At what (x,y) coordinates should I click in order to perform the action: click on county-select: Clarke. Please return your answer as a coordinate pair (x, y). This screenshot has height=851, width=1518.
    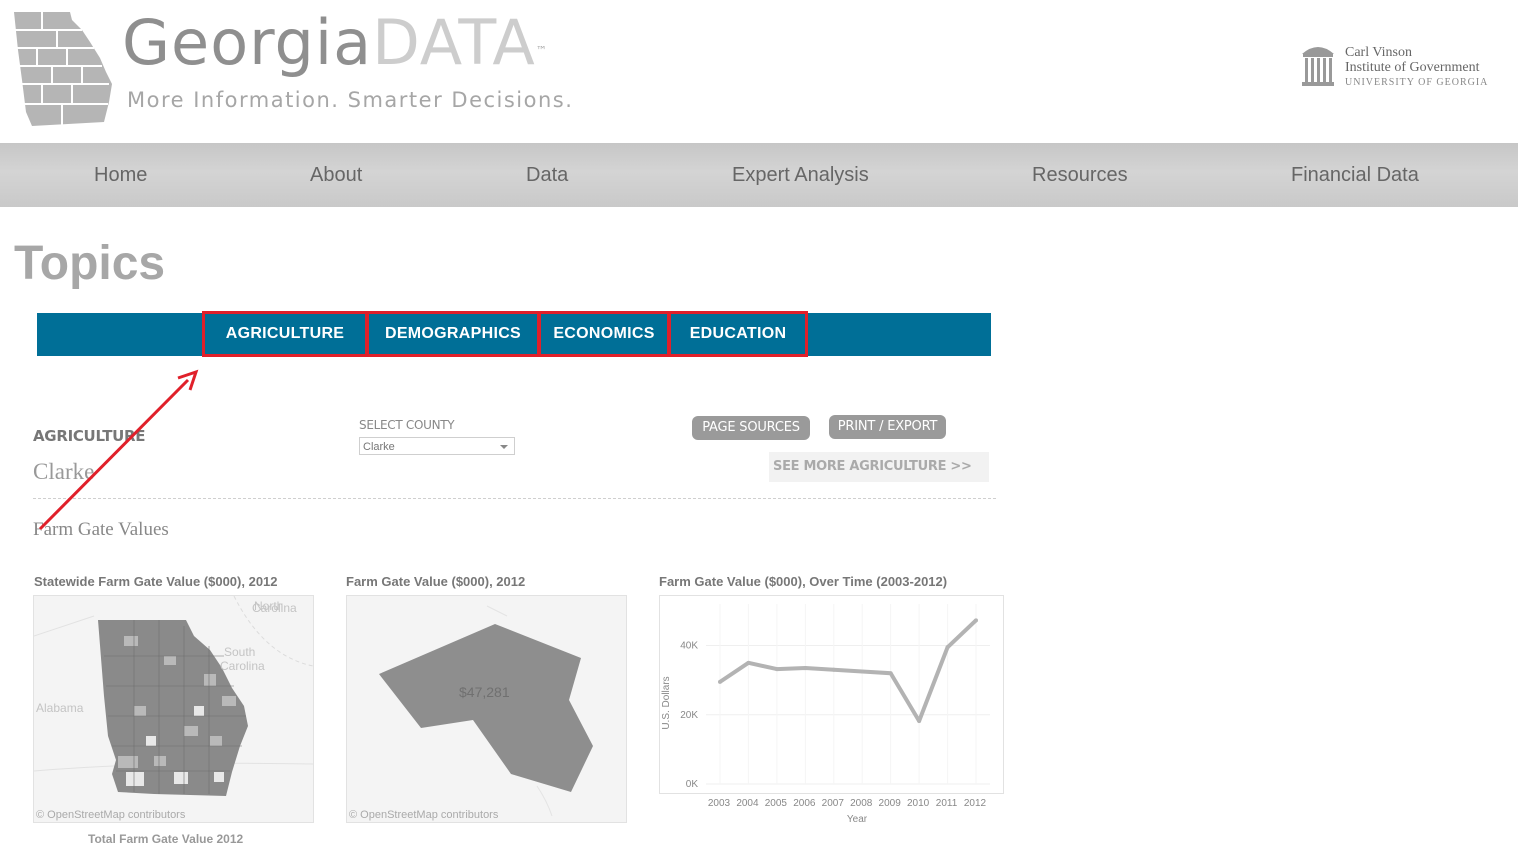
    Looking at the image, I should click on (437, 446).